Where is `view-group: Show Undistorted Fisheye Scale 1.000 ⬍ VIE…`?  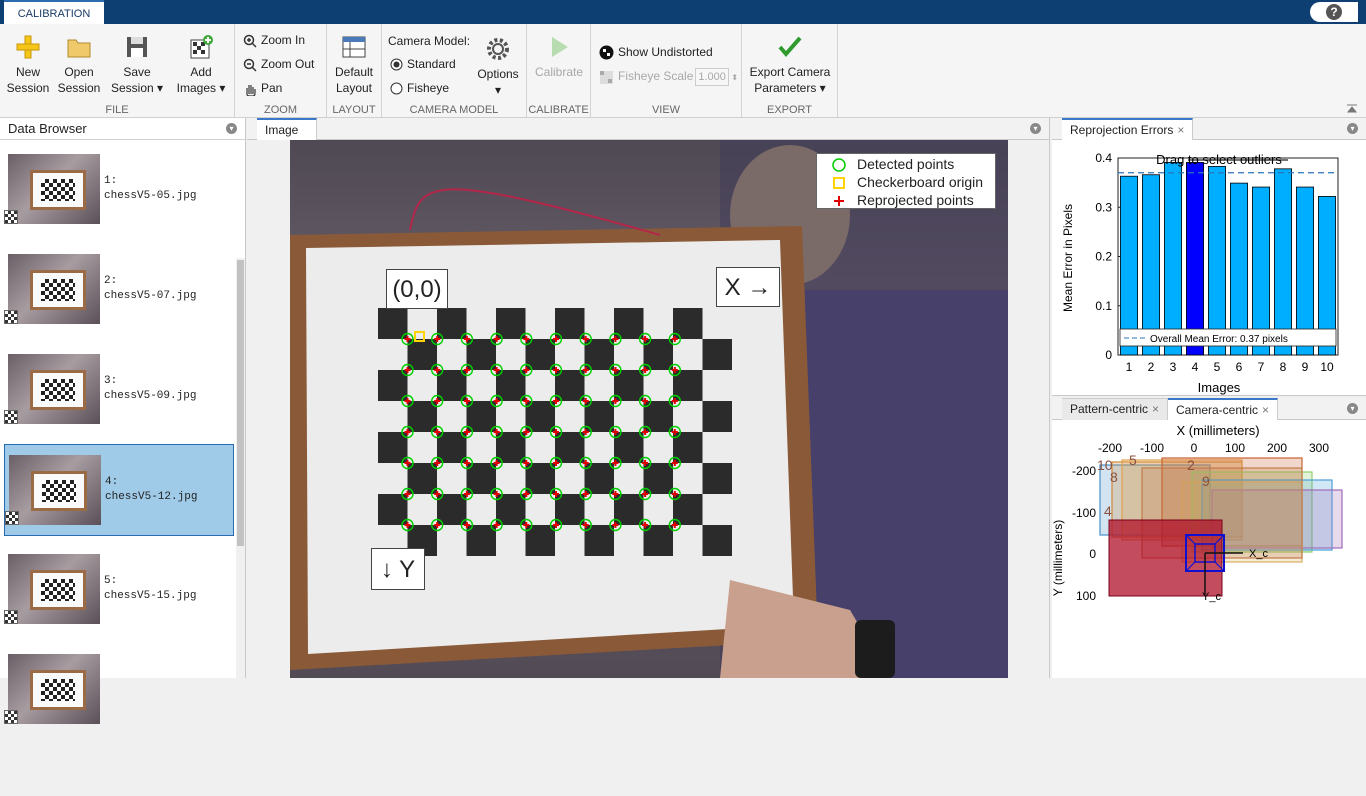 view-group: Show Undistorted Fisheye Scale 1.000 ⬍ VIE… is located at coordinates (666, 71).